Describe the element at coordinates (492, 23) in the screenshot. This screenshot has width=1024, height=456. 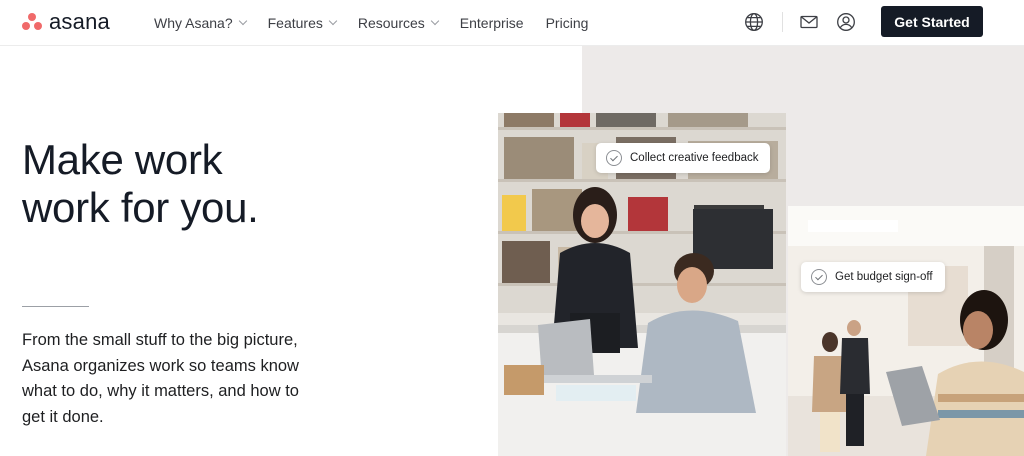
I see `nav-enterprise: Enterprise` at that location.